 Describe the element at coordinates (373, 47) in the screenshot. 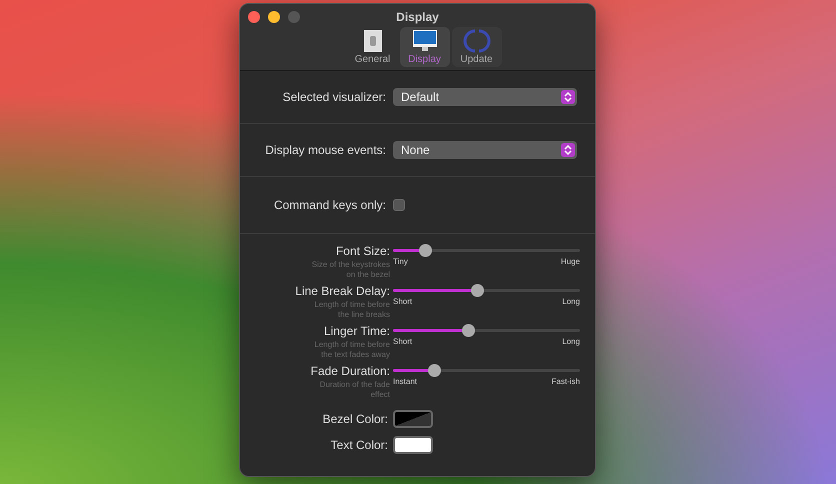

I see `toolbar-tab: General` at that location.